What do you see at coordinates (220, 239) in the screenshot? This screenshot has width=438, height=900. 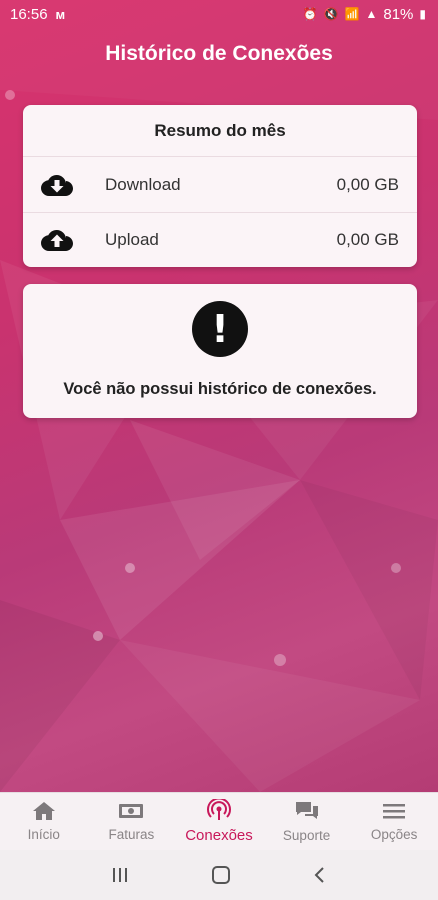 I see `upload-row: Upload 0,00 GB` at bounding box center [220, 239].